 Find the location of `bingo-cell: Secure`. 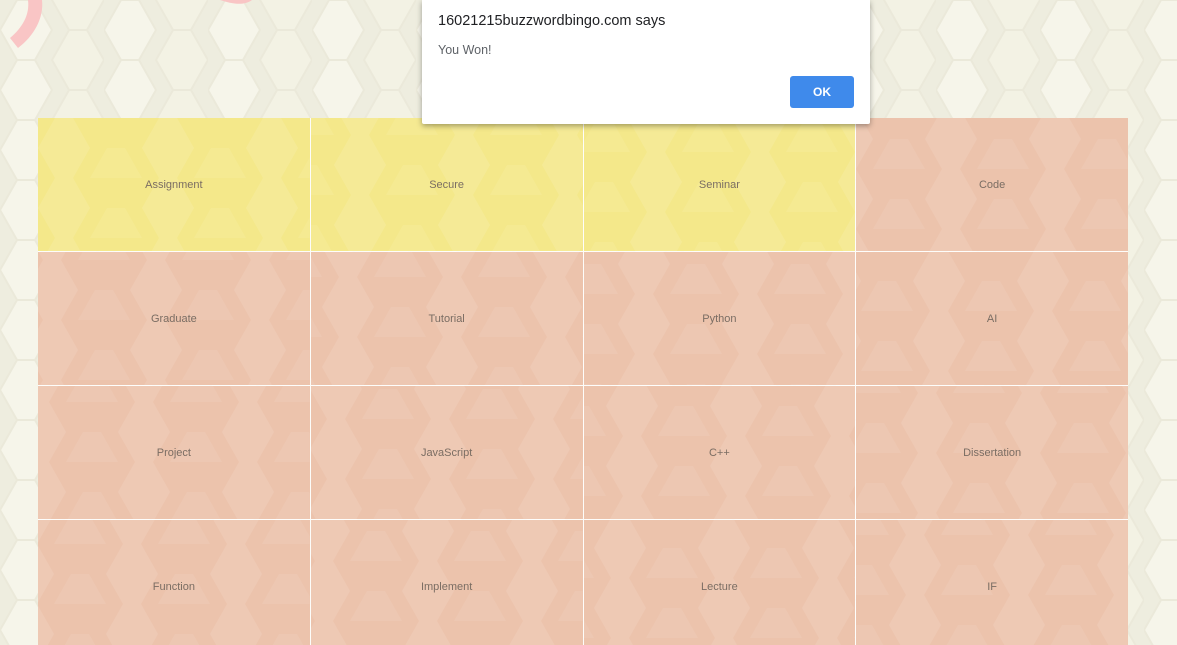

bingo-cell: Secure is located at coordinates (446, 184).